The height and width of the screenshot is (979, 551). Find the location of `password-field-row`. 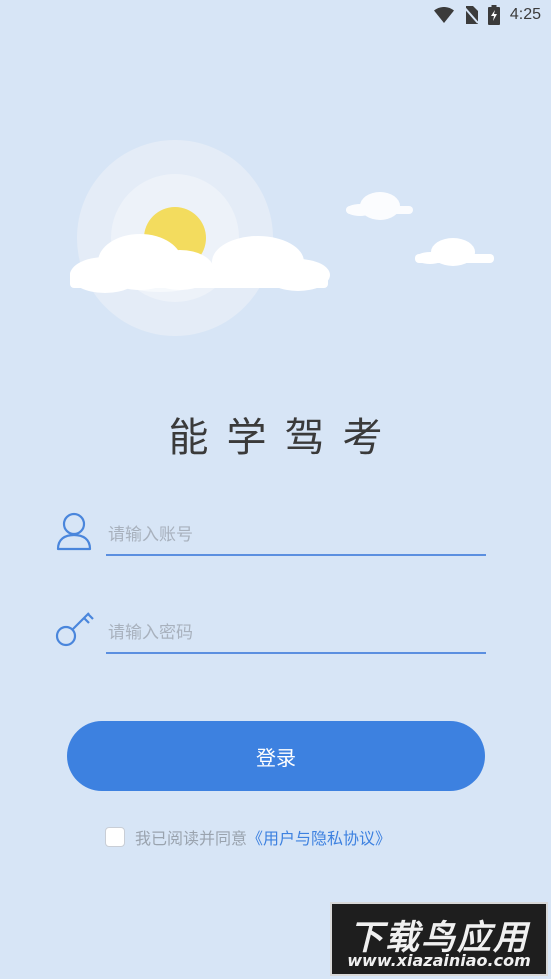

password-field-row is located at coordinates (270, 632).